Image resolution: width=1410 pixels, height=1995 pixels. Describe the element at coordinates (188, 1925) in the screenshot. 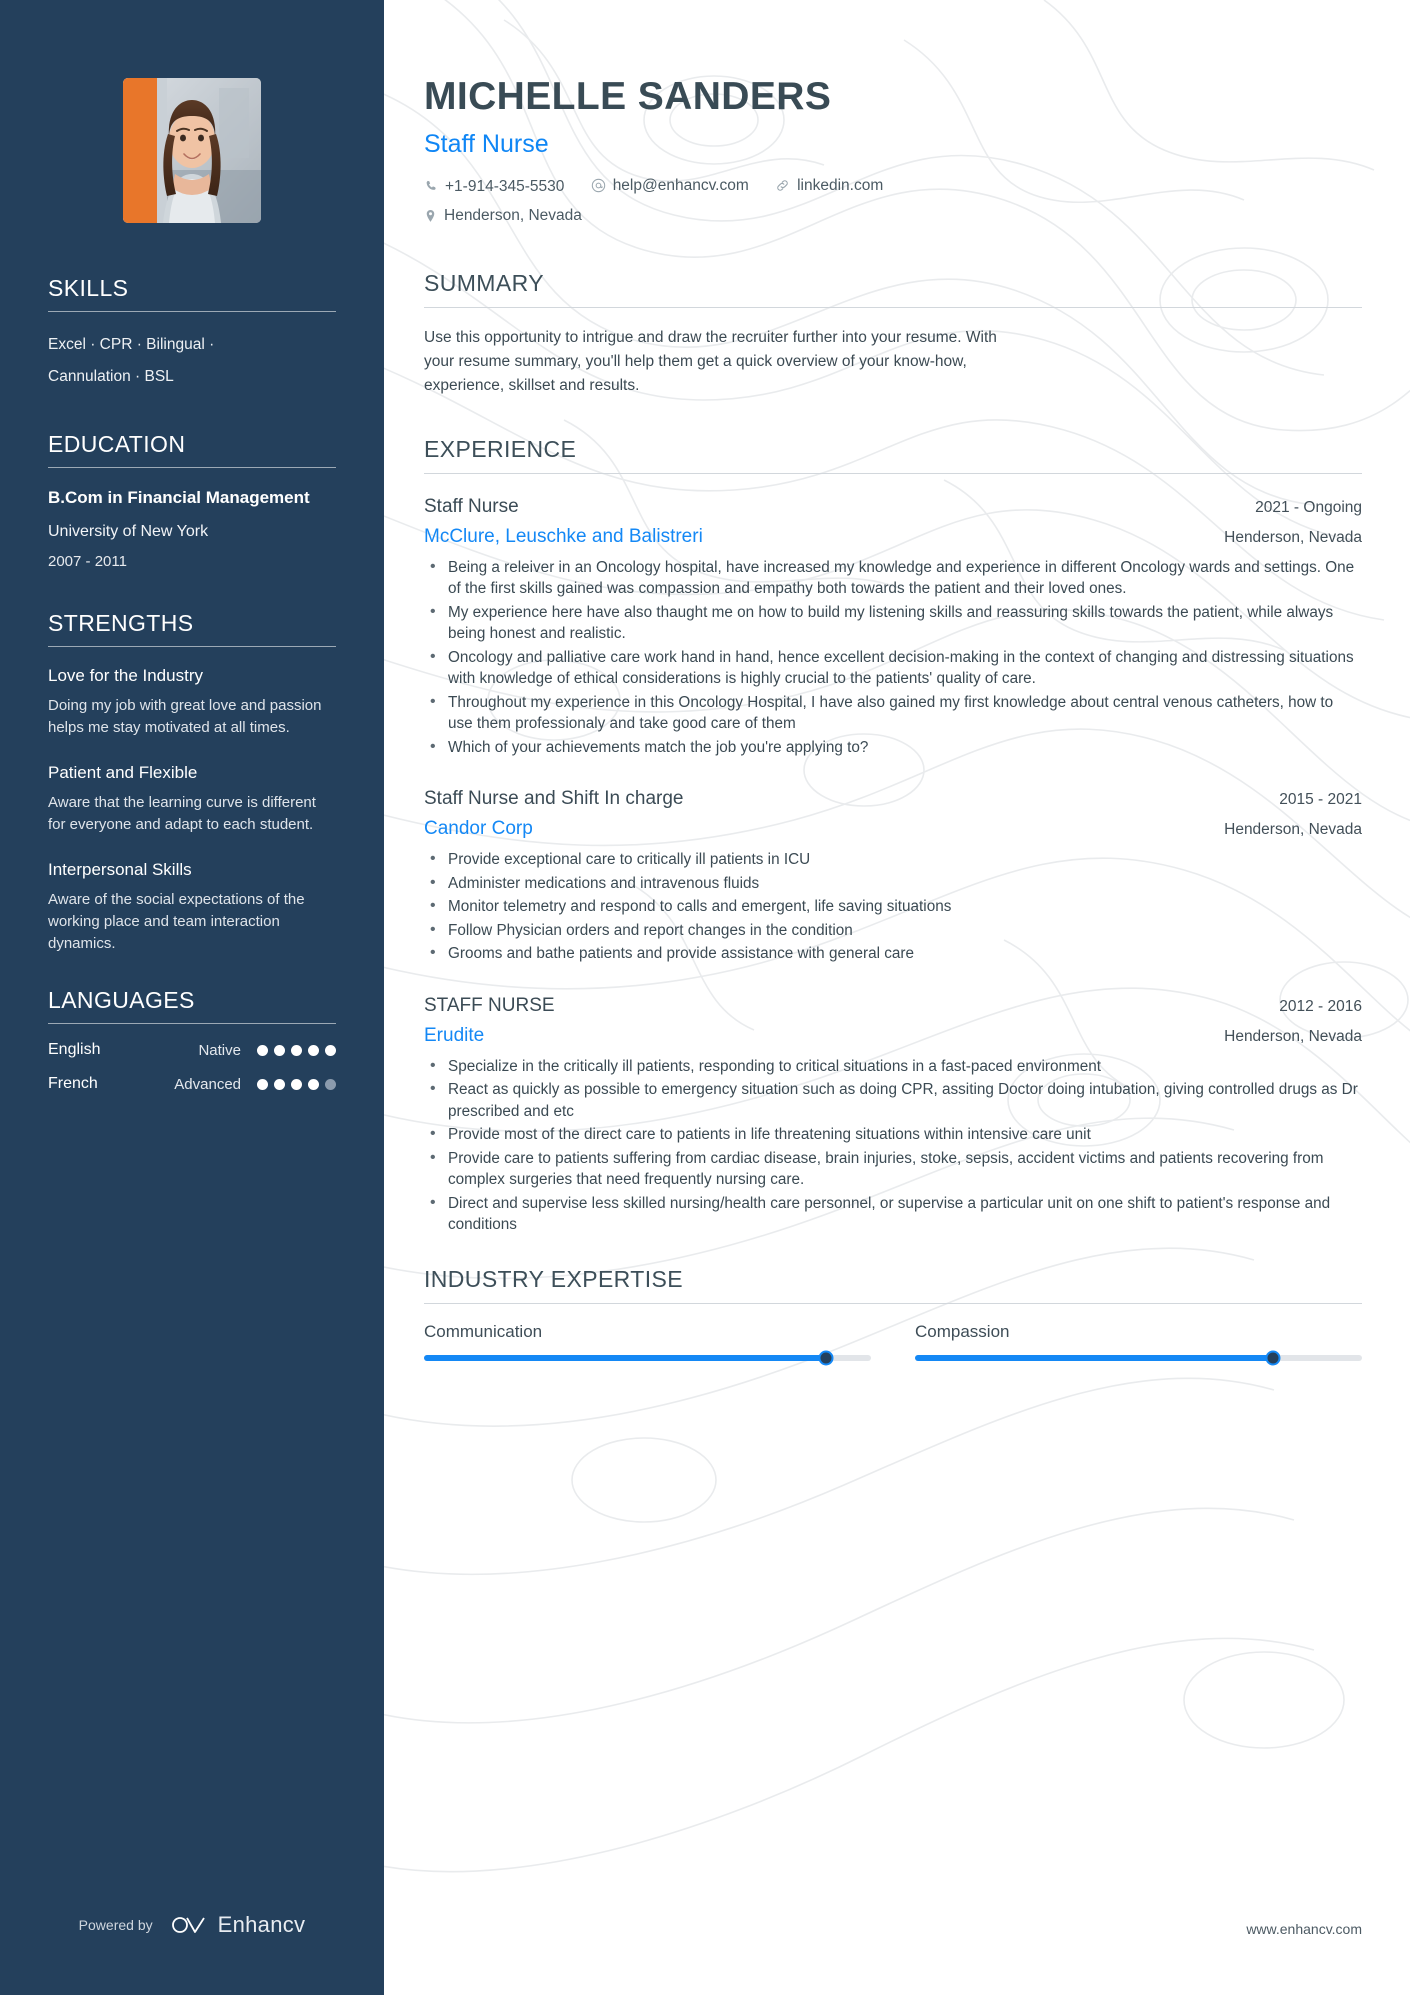

I see `enhancv-logo-icon` at that location.